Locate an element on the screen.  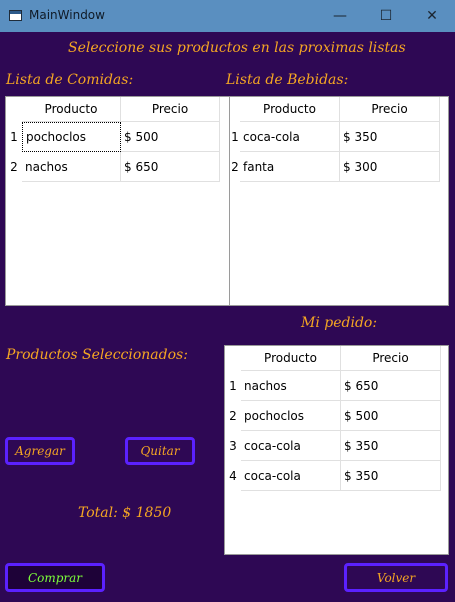
table-cell: fanta is located at coordinates (290, 167).